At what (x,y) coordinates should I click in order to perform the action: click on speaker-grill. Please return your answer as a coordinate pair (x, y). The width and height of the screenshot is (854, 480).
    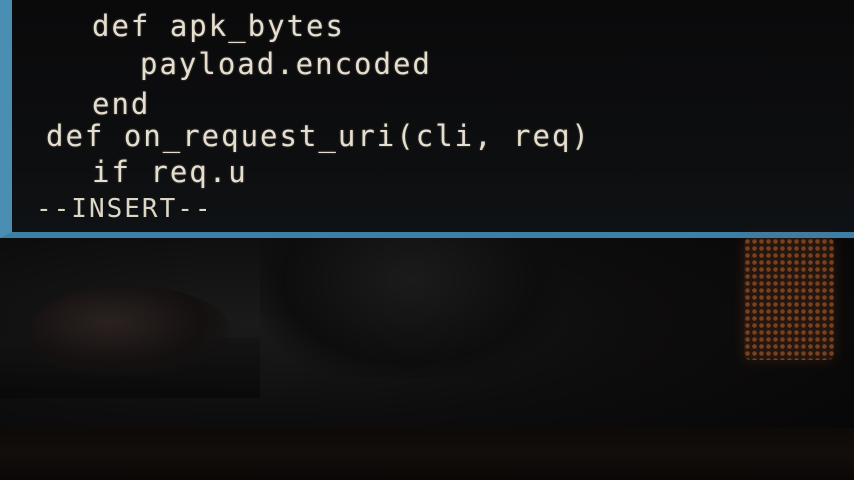
    Looking at the image, I should click on (789, 299).